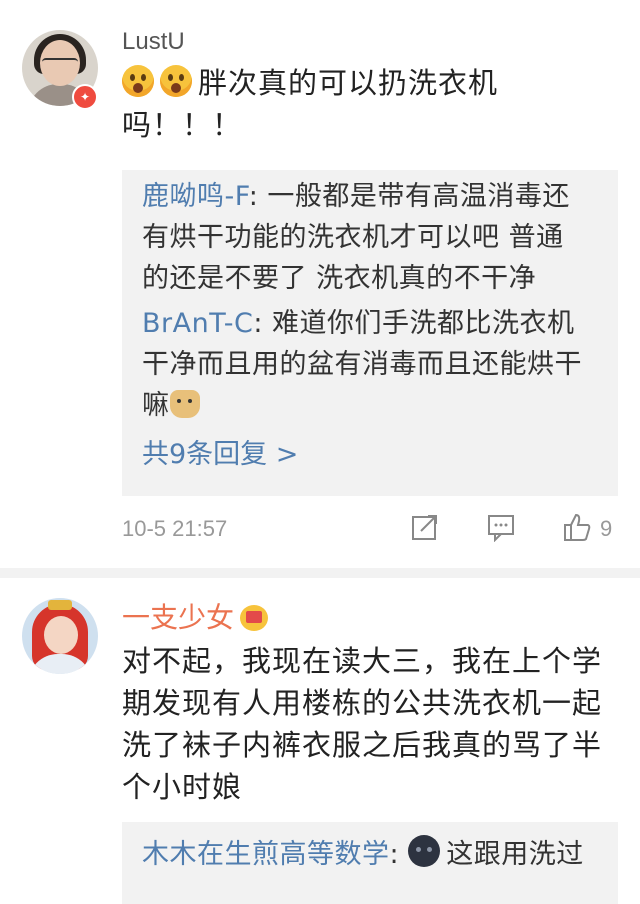 The height and width of the screenshot is (904, 640). I want to click on reply-item: BrAnT-C: 难道你们手洗都比洗衣机 干净而且用的盆有消毒而且还能烘干 嘛, so click(370, 364).